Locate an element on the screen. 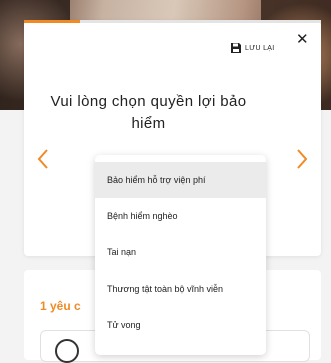  progress-bar-track is located at coordinates (200, 21).